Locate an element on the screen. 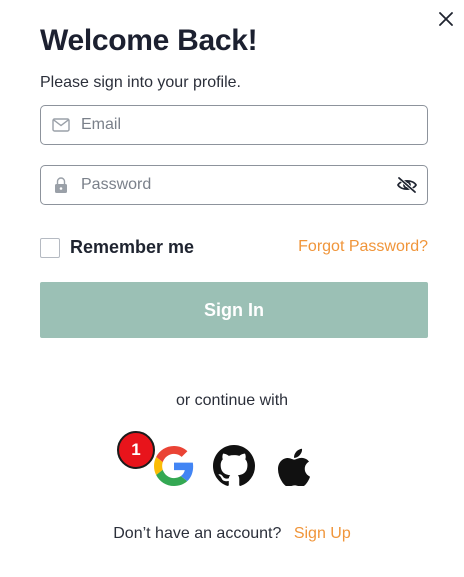  github-sign-in-button is located at coordinates (234, 466).